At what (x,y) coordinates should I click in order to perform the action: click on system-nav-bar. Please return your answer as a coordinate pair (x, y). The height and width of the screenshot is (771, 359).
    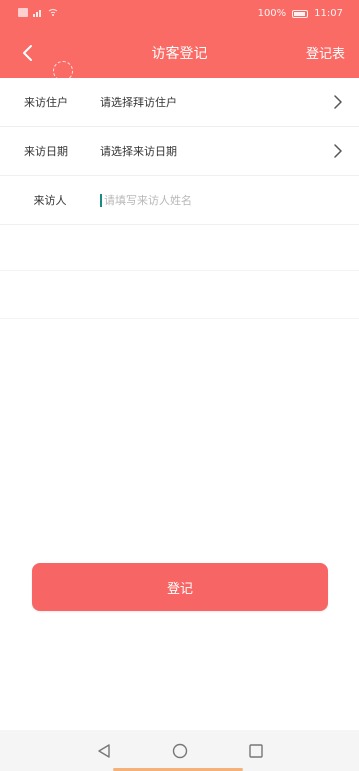
    Looking at the image, I should click on (179, 750).